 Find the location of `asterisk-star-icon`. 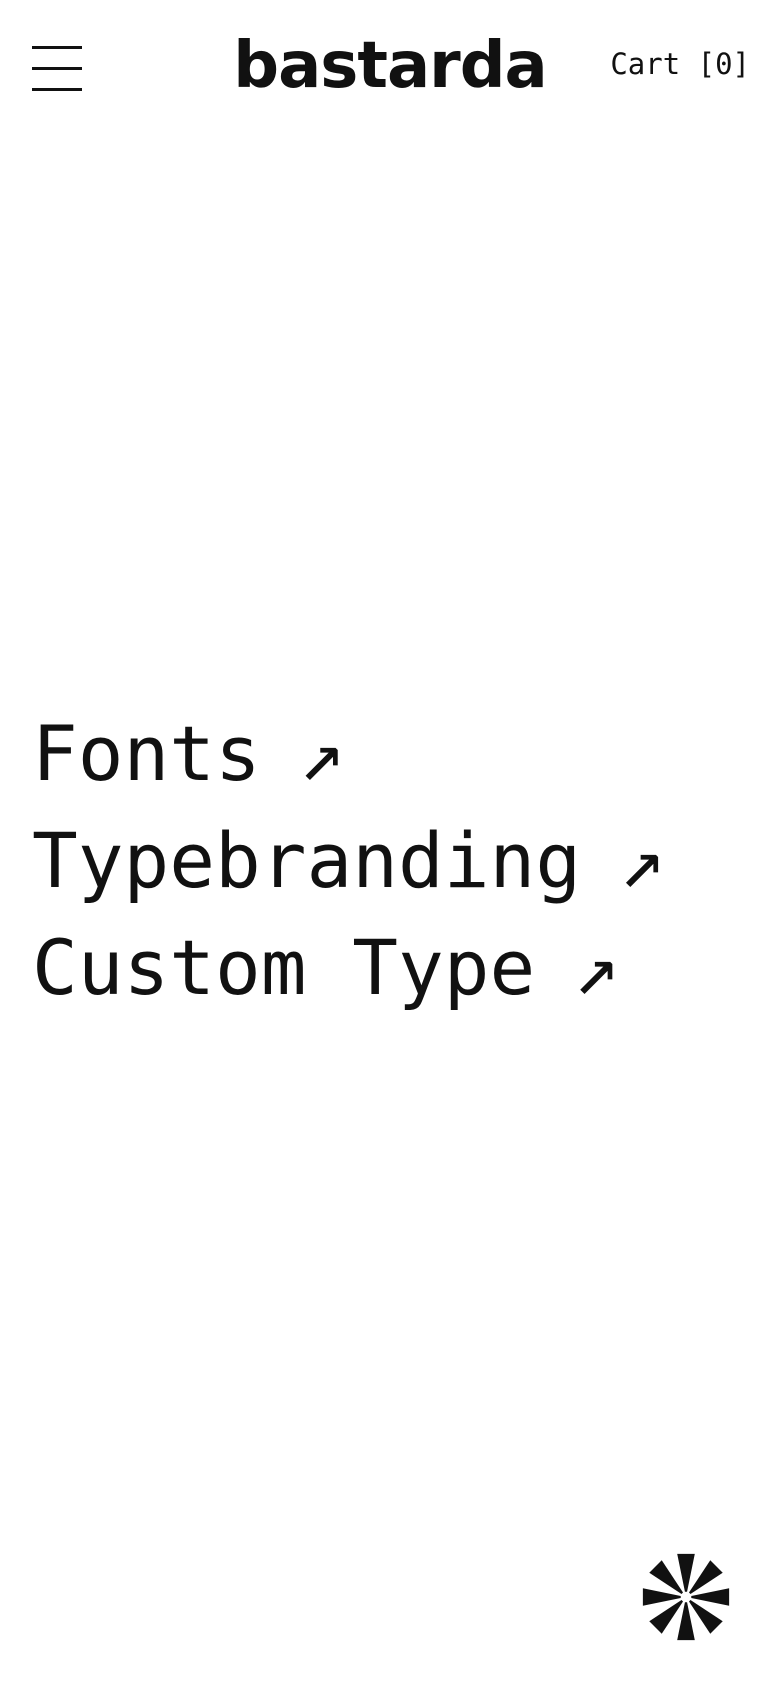

asterisk-star-icon is located at coordinates (686, 1597).